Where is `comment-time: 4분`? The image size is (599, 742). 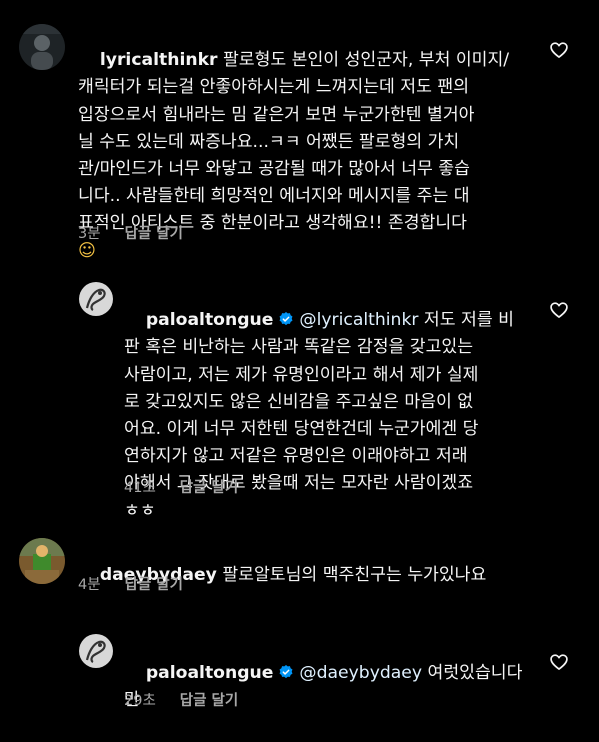
comment-time: 4분 is located at coordinates (89, 585).